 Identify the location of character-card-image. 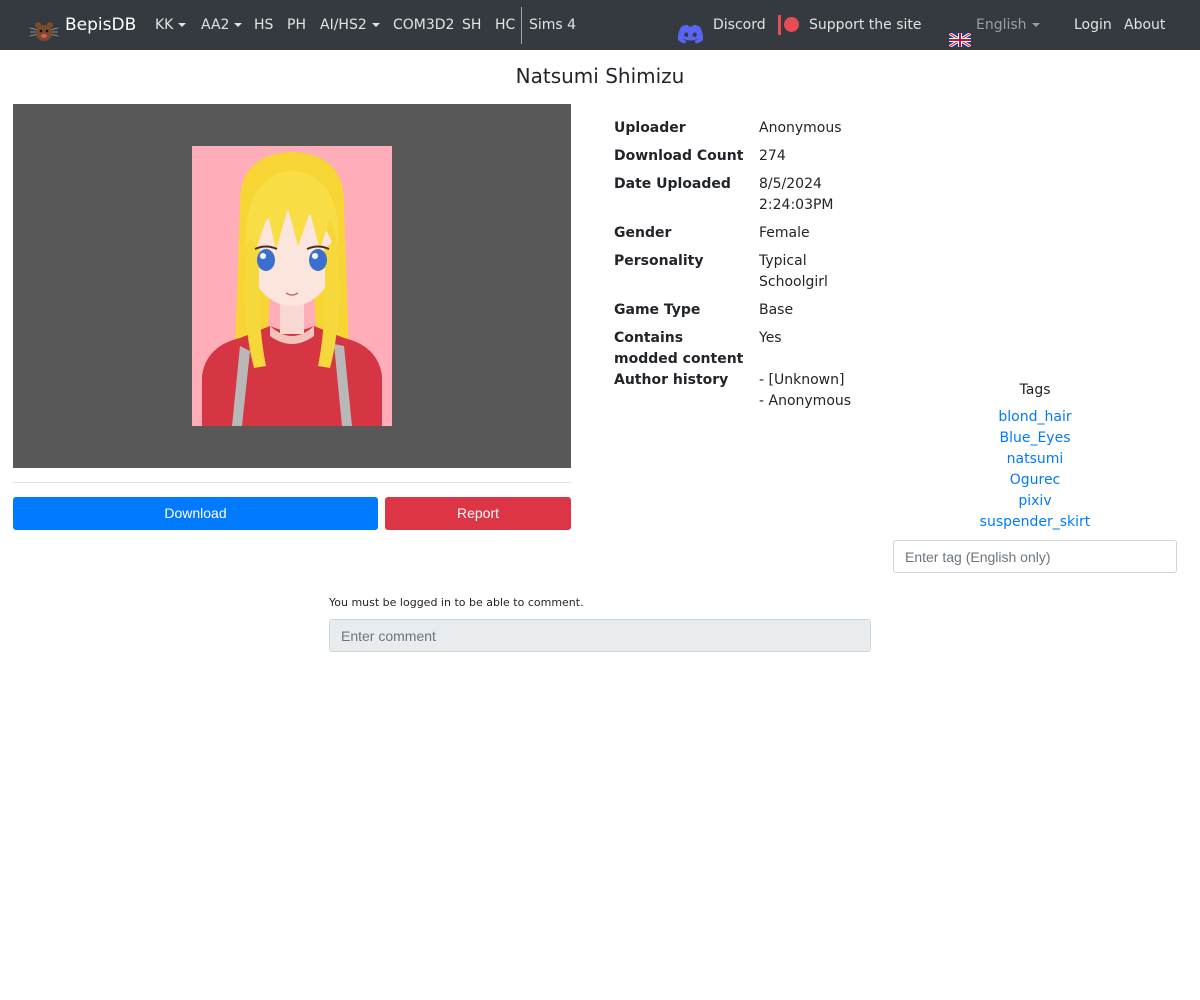
(292, 286).